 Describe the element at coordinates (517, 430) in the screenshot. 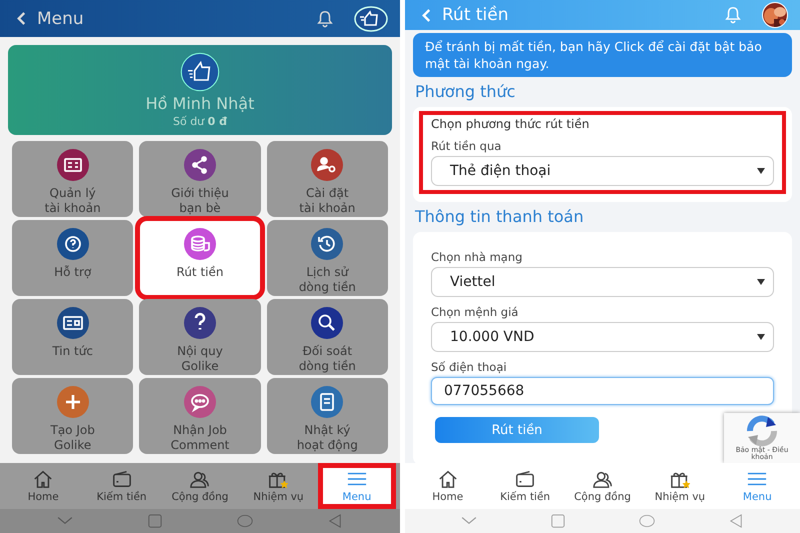

I see `withdraw-button: Rút tiền` at that location.